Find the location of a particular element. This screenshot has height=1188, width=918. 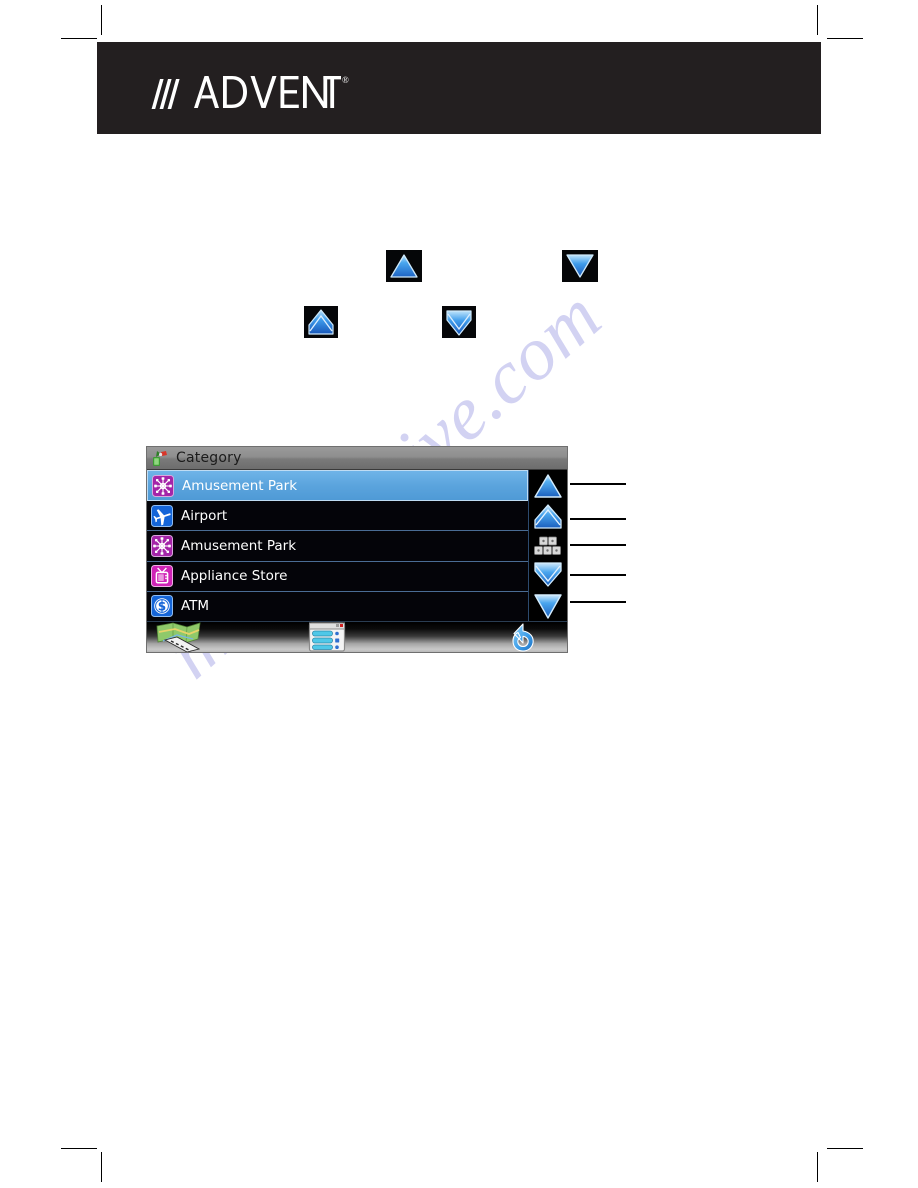

list-button is located at coordinates (327, 635).